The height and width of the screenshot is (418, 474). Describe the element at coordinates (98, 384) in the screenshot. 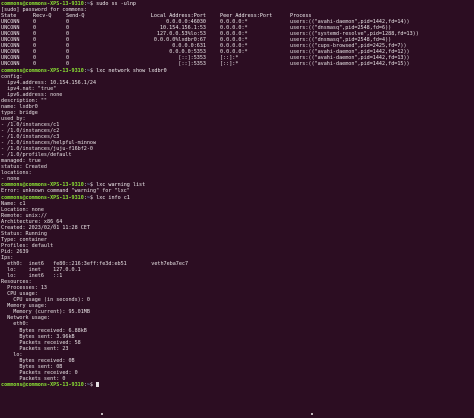

I see `text-cursor` at that location.